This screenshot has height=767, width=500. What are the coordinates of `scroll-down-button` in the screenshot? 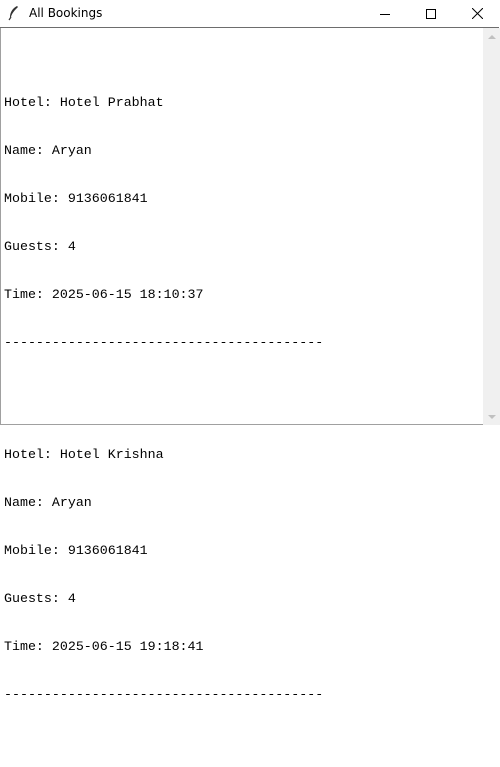 It's located at (491, 416).